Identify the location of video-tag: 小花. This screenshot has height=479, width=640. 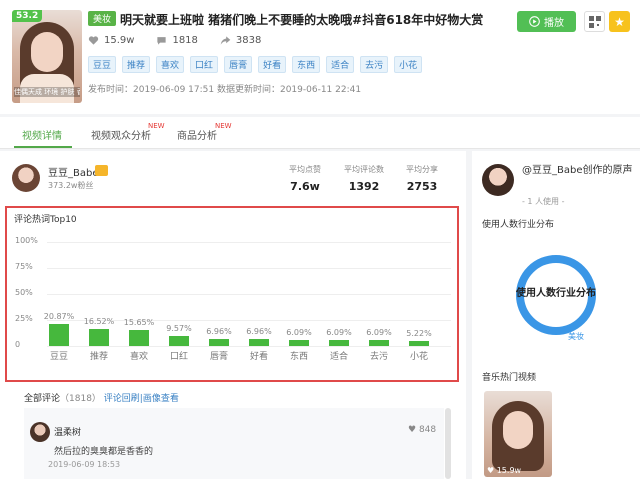
(408, 64).